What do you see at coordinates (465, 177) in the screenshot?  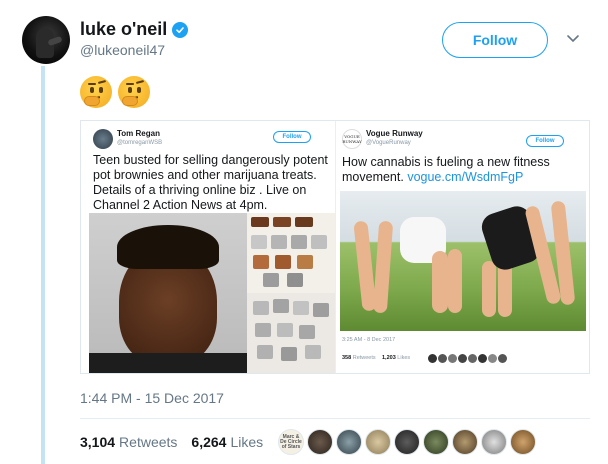 I see `embedded-link: vogue.cm/WsdmFgP` at bounding box center [465, 177].